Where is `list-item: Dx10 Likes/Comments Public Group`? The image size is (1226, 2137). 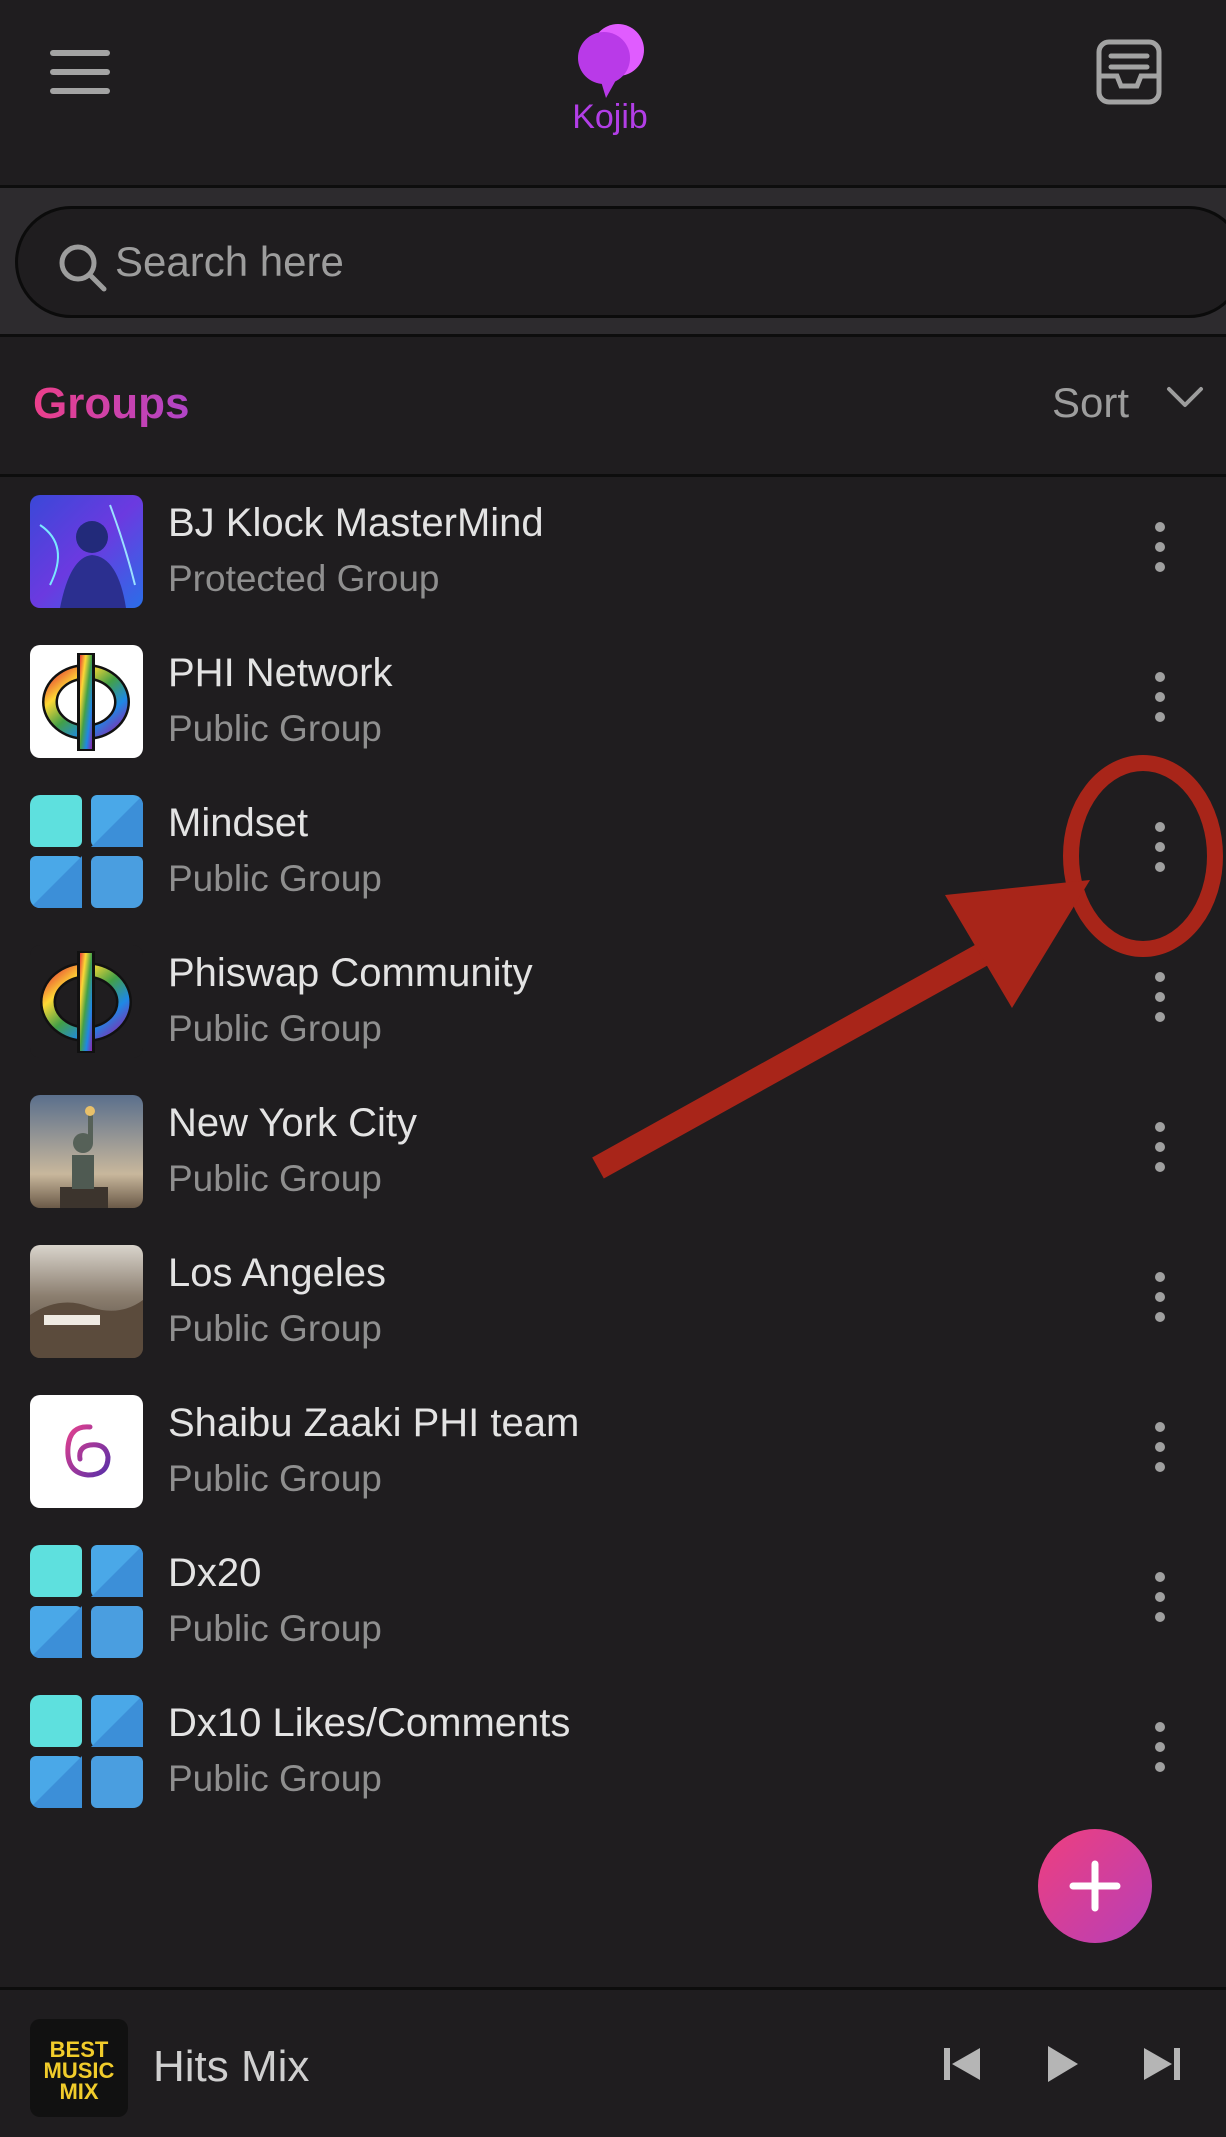 list-item: Dx10 Likes/Comments Public Group is located at coordinates (613, 1752).